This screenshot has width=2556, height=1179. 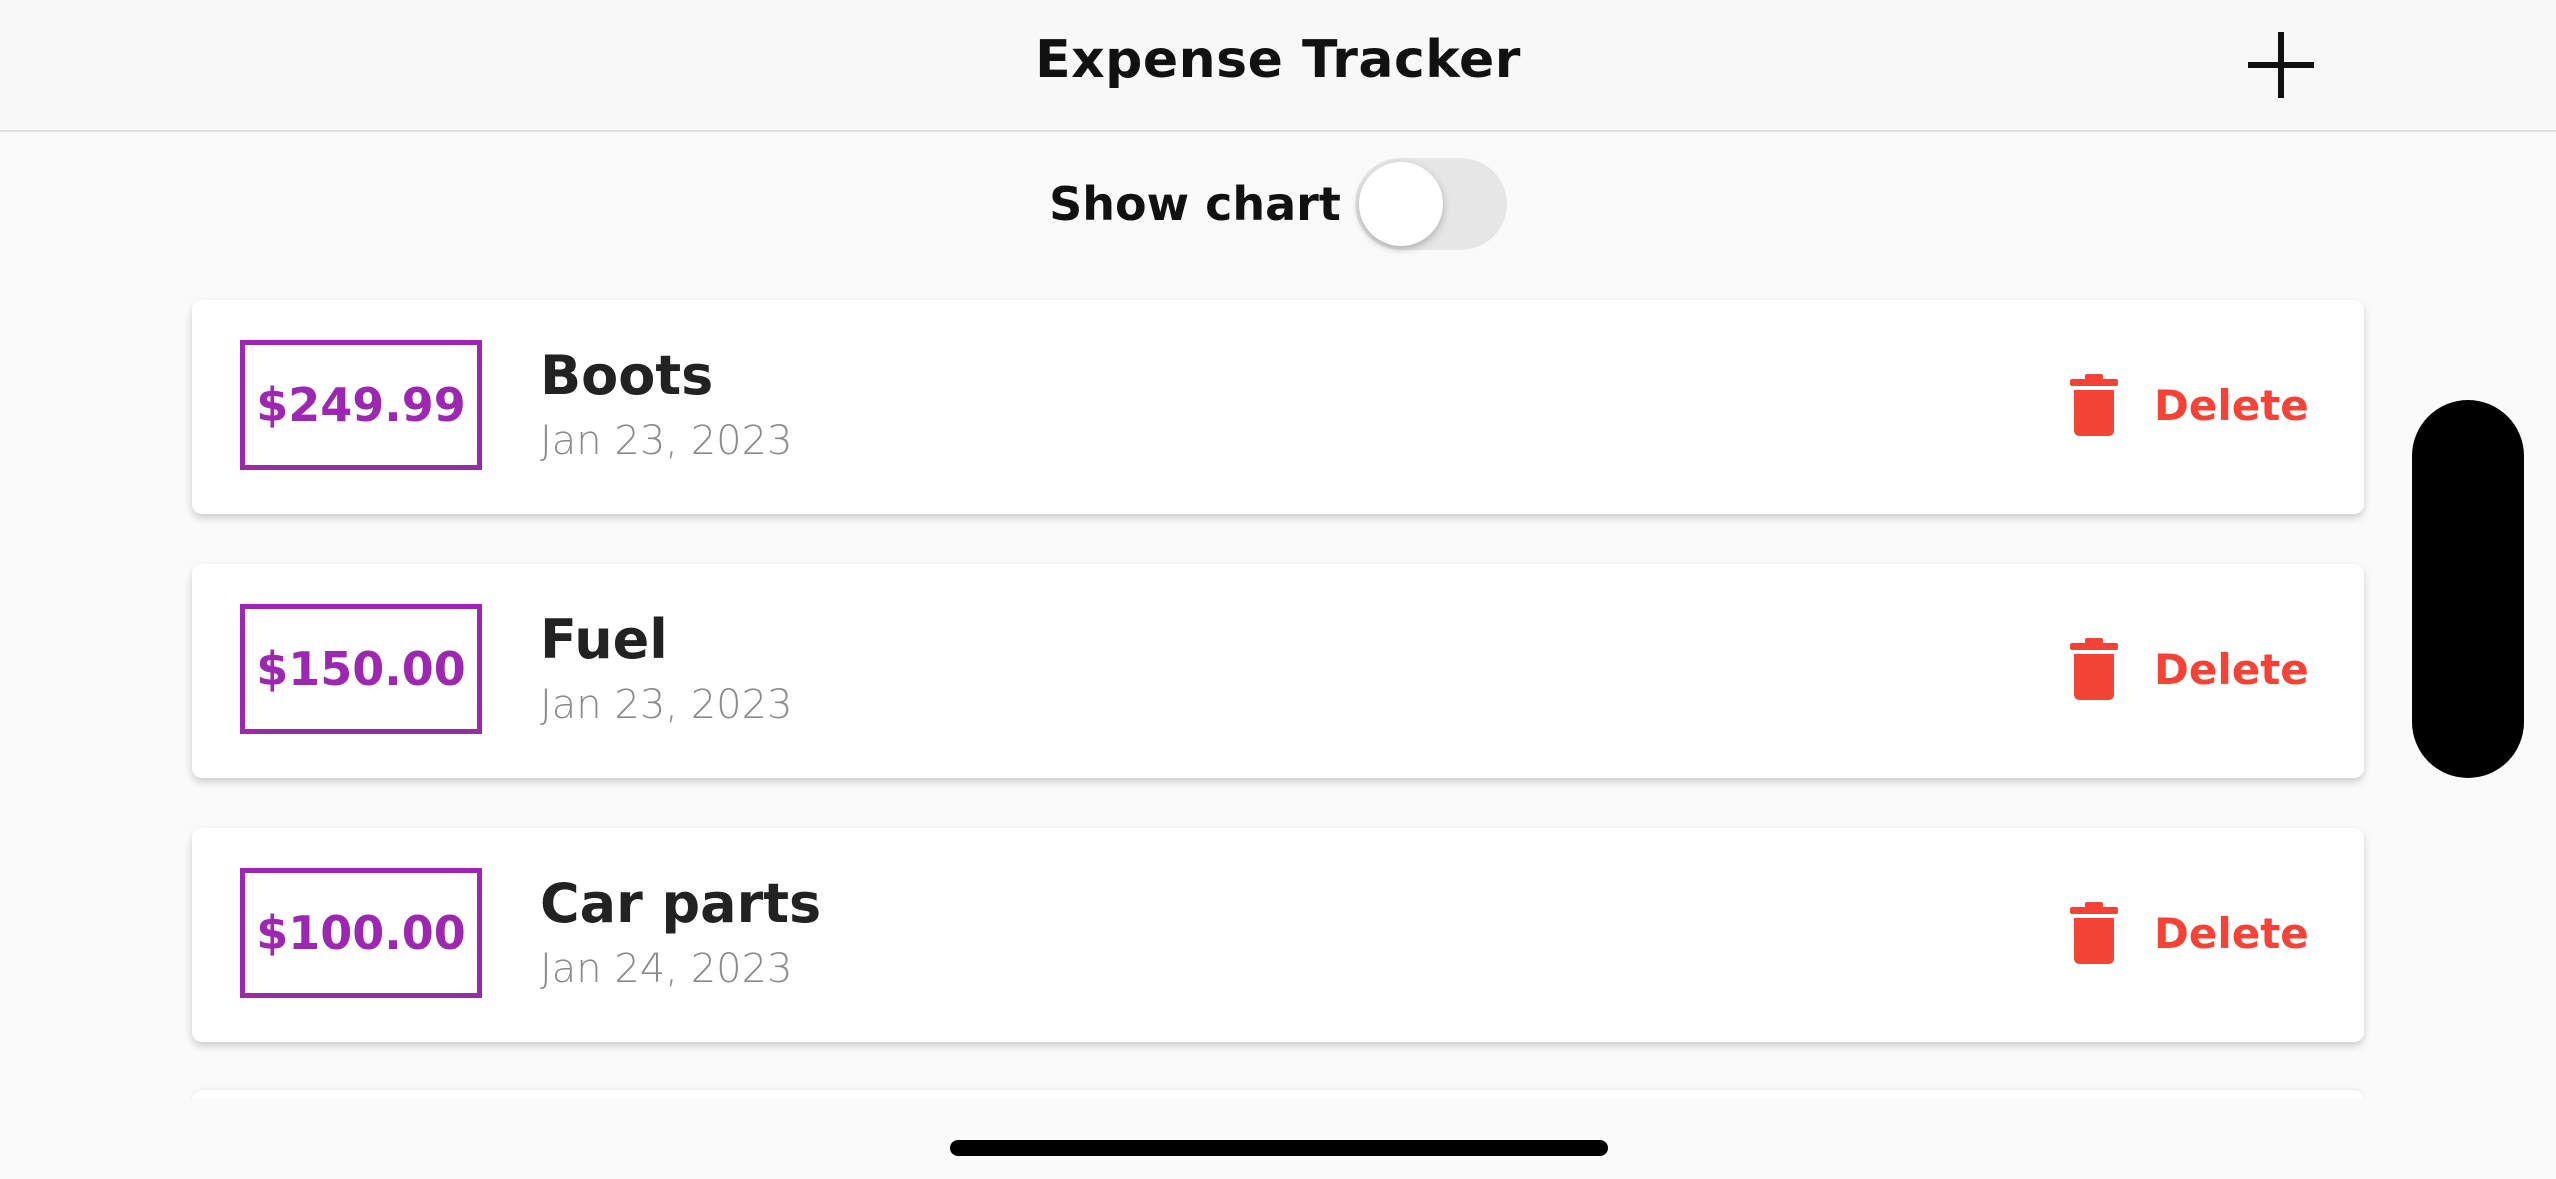 I want to click on expense-amount: $150.00, so click(x=361, y=669).